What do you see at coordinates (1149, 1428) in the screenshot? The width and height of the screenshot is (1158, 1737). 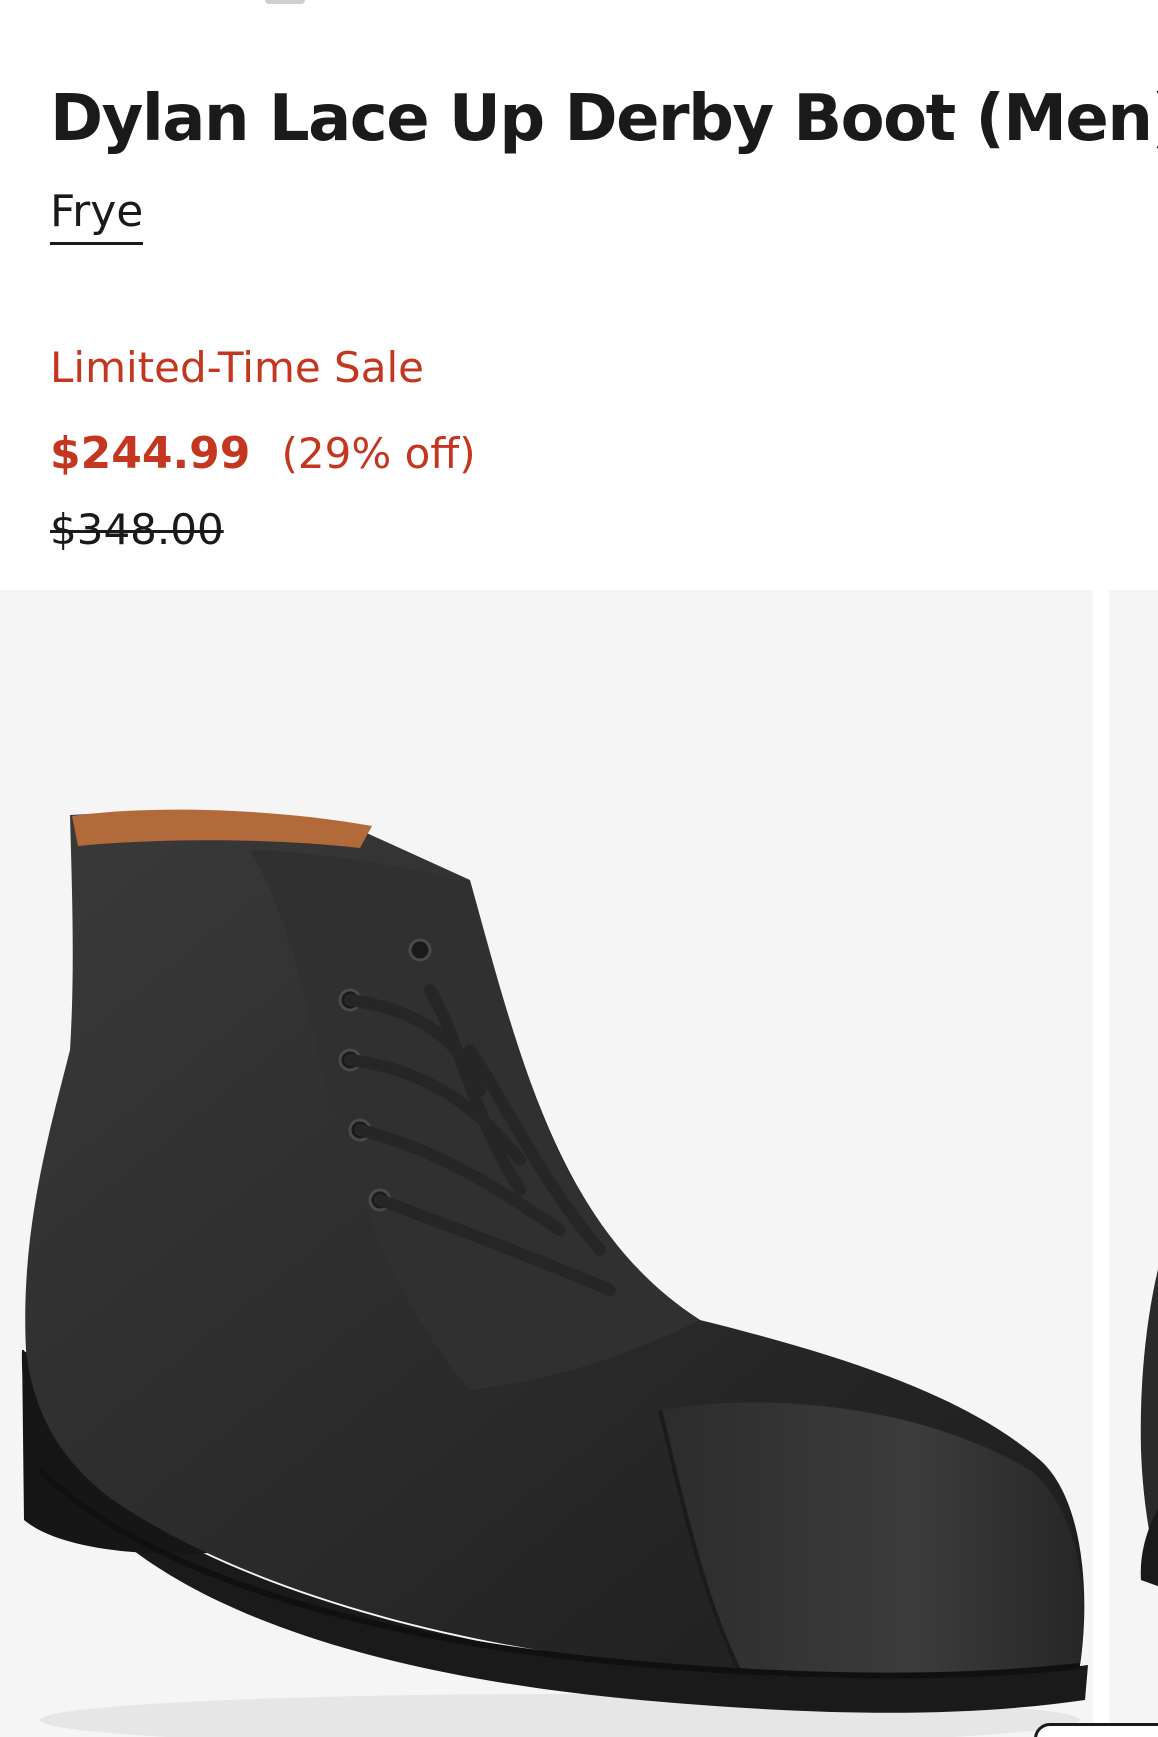 I see `next-boot-image` at bounding box center [1149, 1428].